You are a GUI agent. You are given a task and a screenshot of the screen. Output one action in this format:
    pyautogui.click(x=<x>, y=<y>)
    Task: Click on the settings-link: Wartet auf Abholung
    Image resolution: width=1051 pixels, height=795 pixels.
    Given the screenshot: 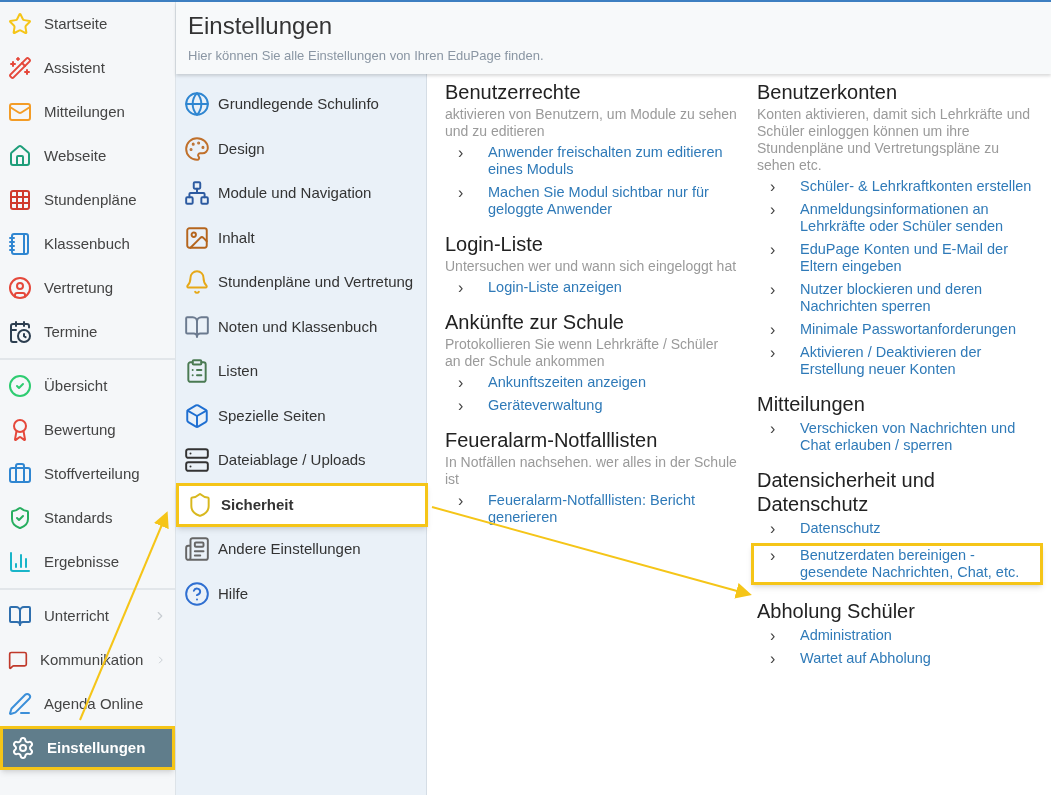 What is the action you would take?
    pyautogui.click(x=865, y=658)
    